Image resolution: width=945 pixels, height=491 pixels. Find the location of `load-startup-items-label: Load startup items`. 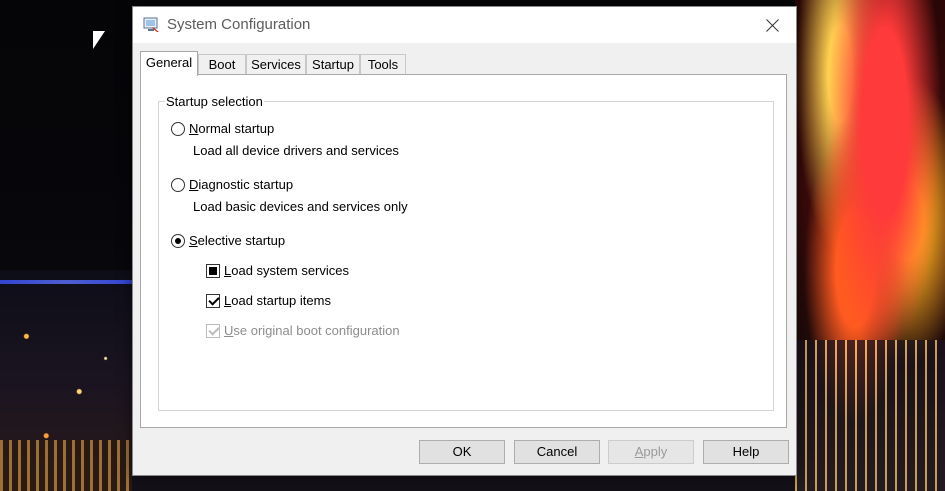

load-startup-items-label: Load startup items is located at coordinates (277, 300).